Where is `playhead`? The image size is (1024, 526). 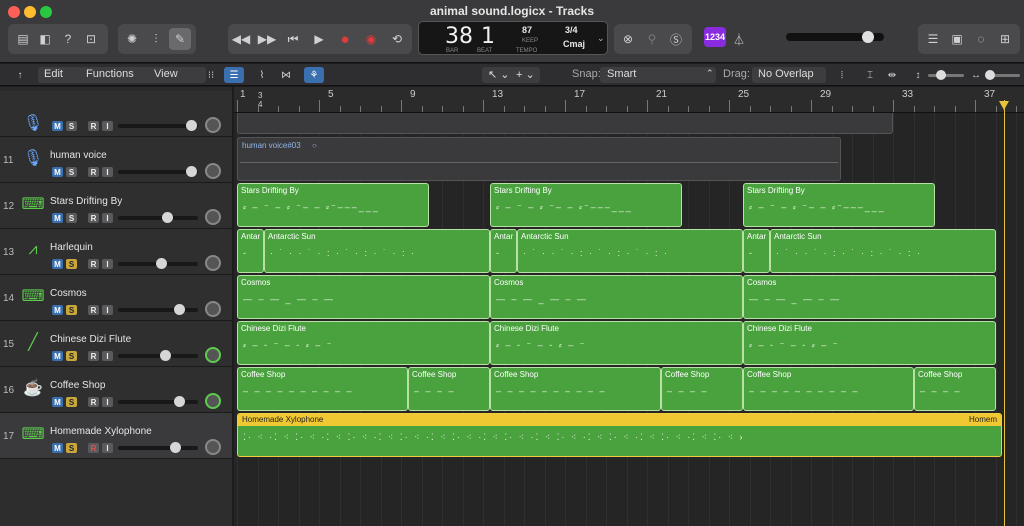 playhead is located at coordinates (1004, 313).